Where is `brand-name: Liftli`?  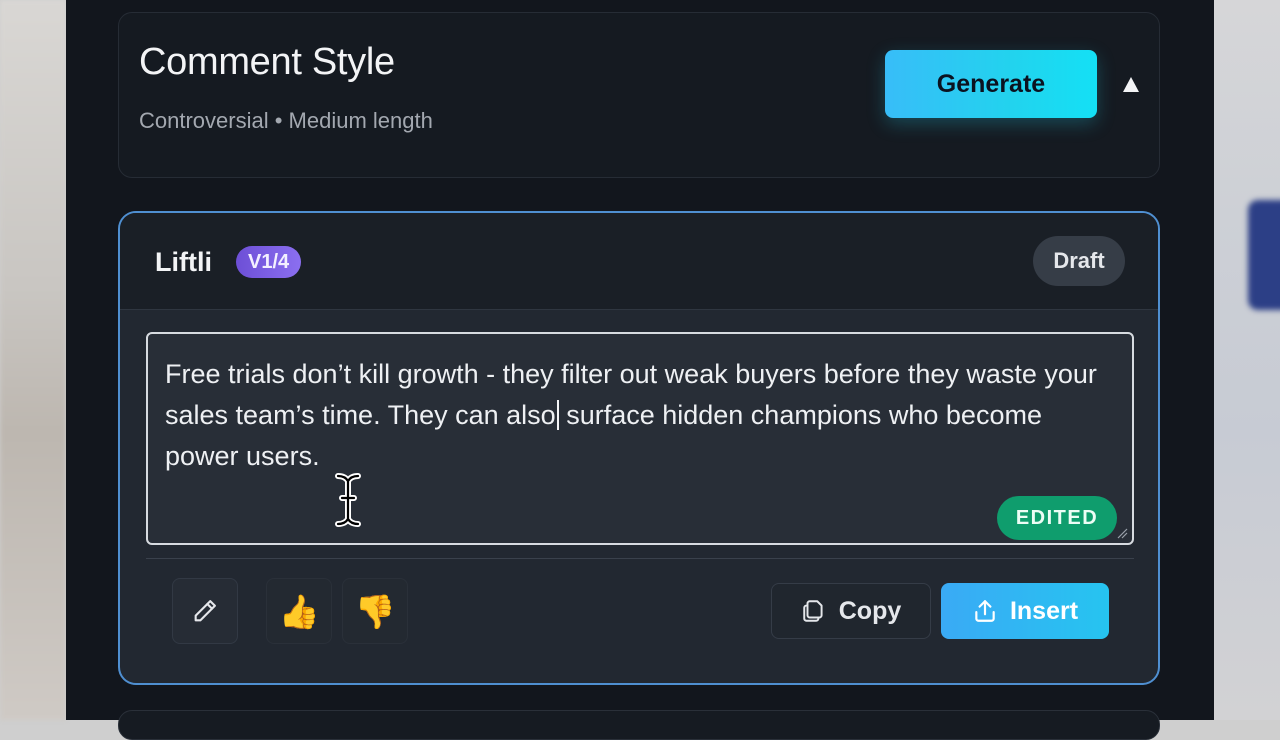 brand-name: Liftli is located at coordinates (183, 262).